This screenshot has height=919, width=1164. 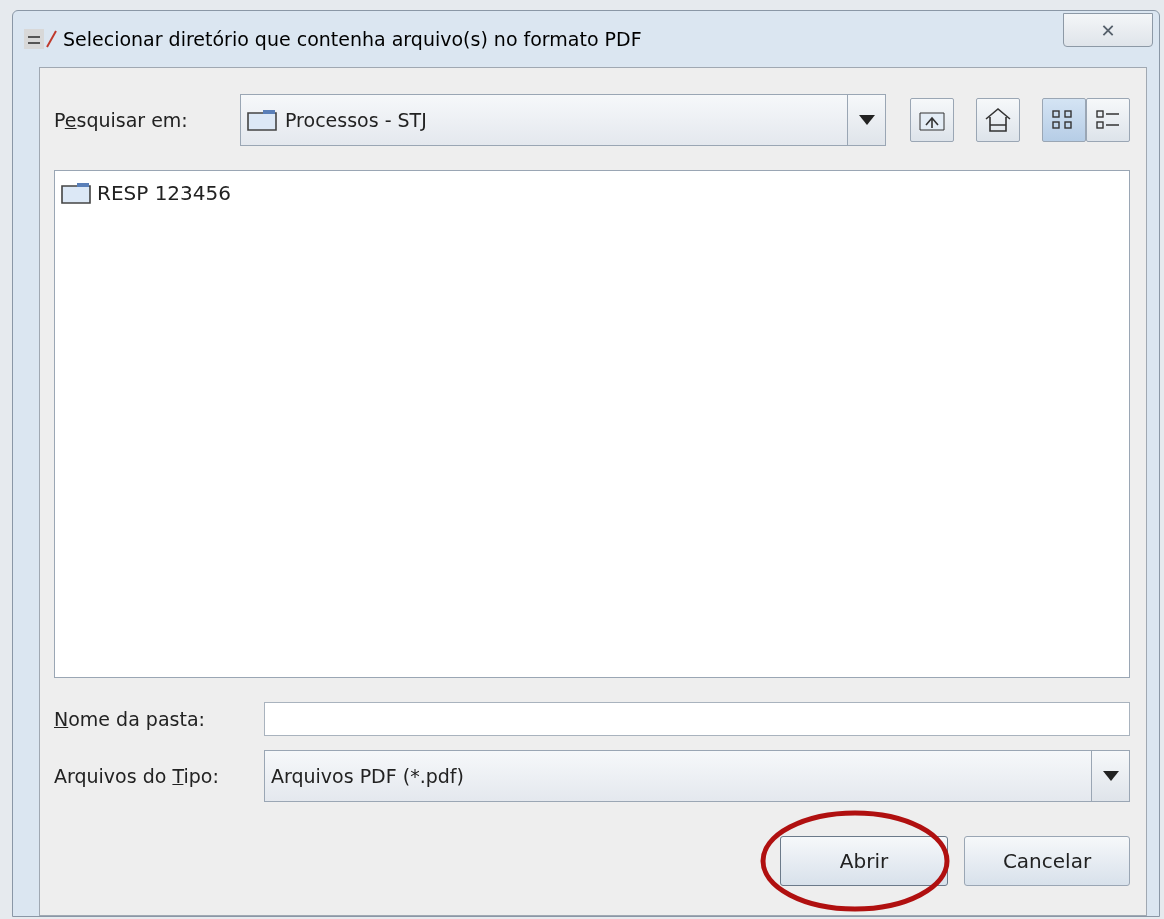 What do you see at coordinates (356, 120) in the screenshot?
I see `dropdown-value: Processos - STJ` at bounding box center [356, 120].